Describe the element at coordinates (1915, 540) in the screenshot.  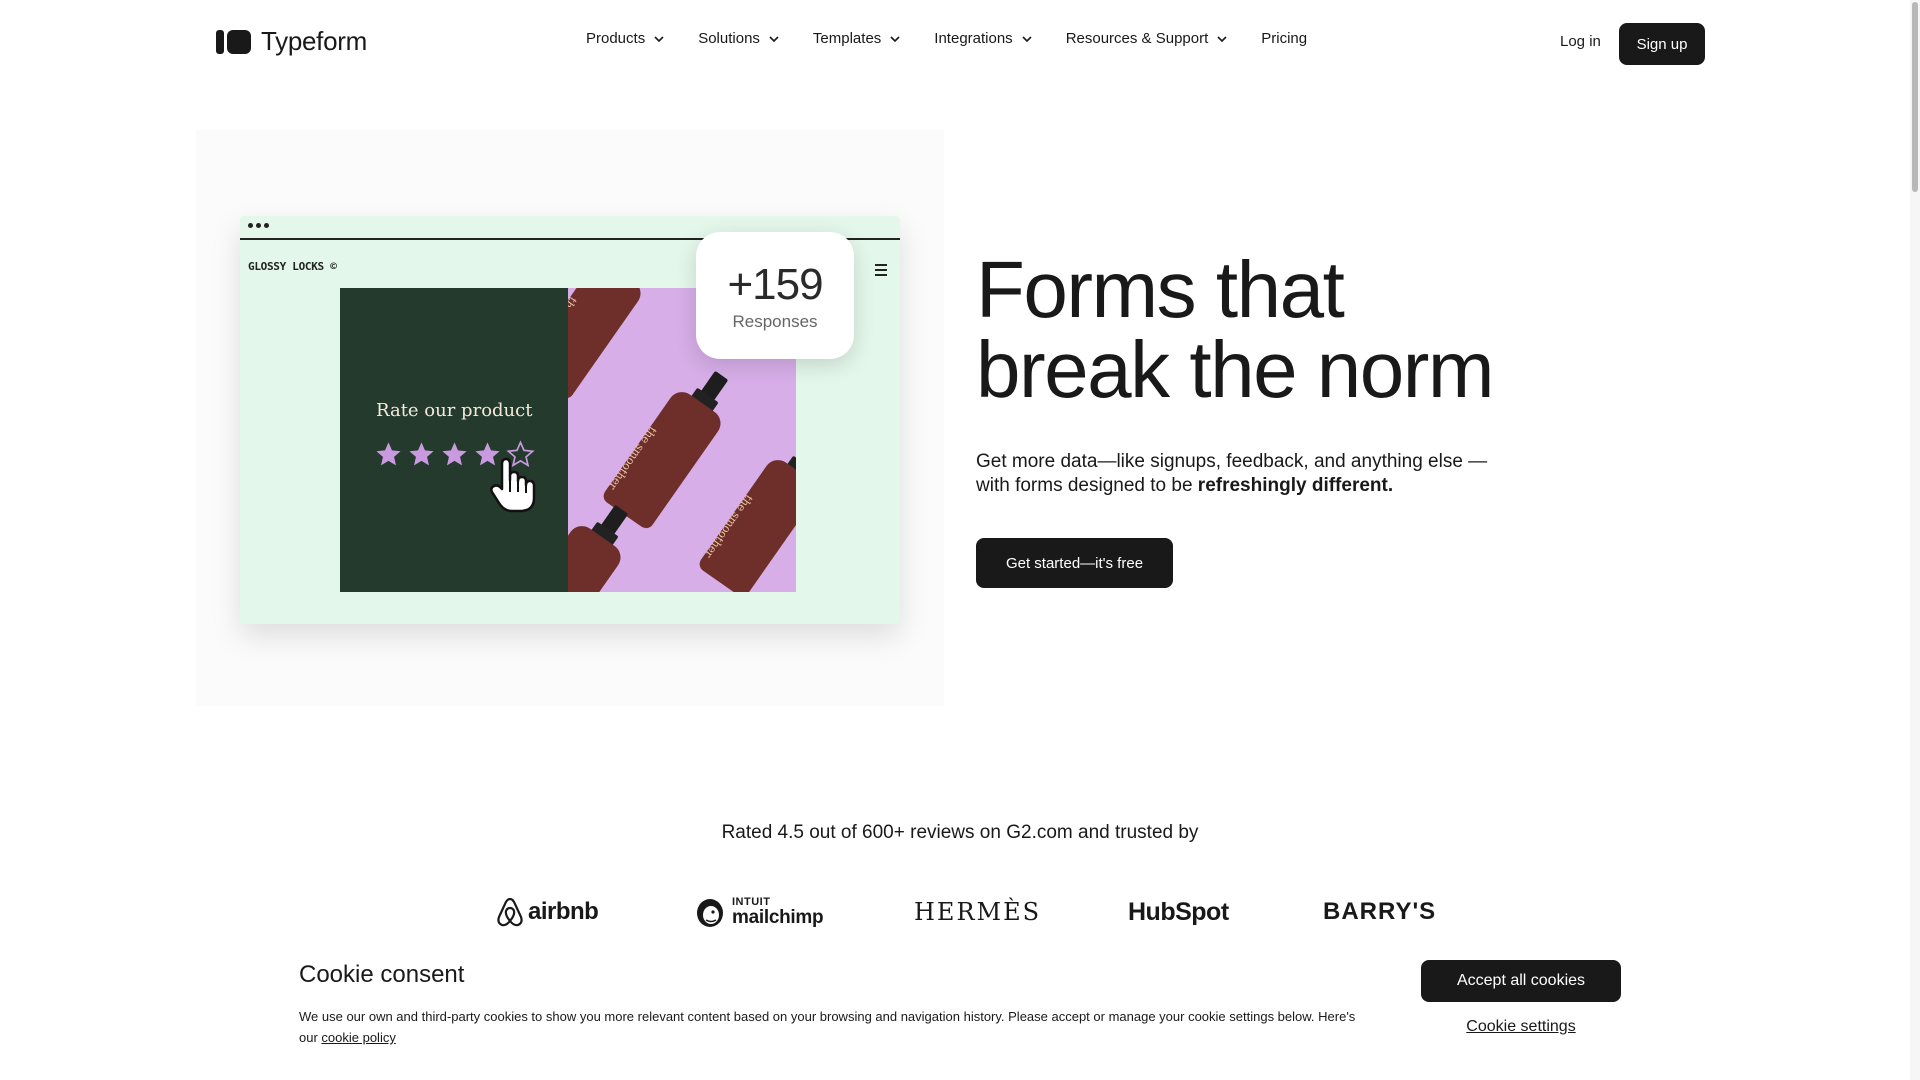
I see `page-scrollbar` at that location.